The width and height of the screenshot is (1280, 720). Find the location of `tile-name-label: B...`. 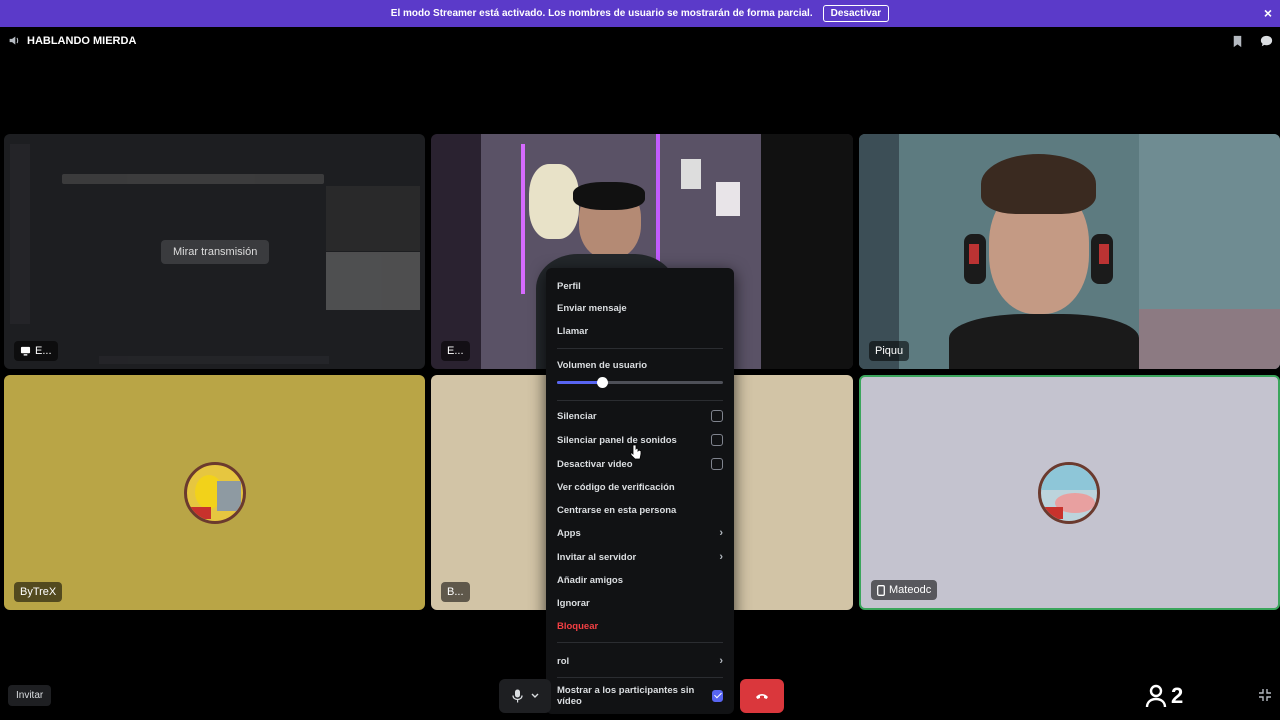

tile-name-label: B... is located at coordinates (455, 592).